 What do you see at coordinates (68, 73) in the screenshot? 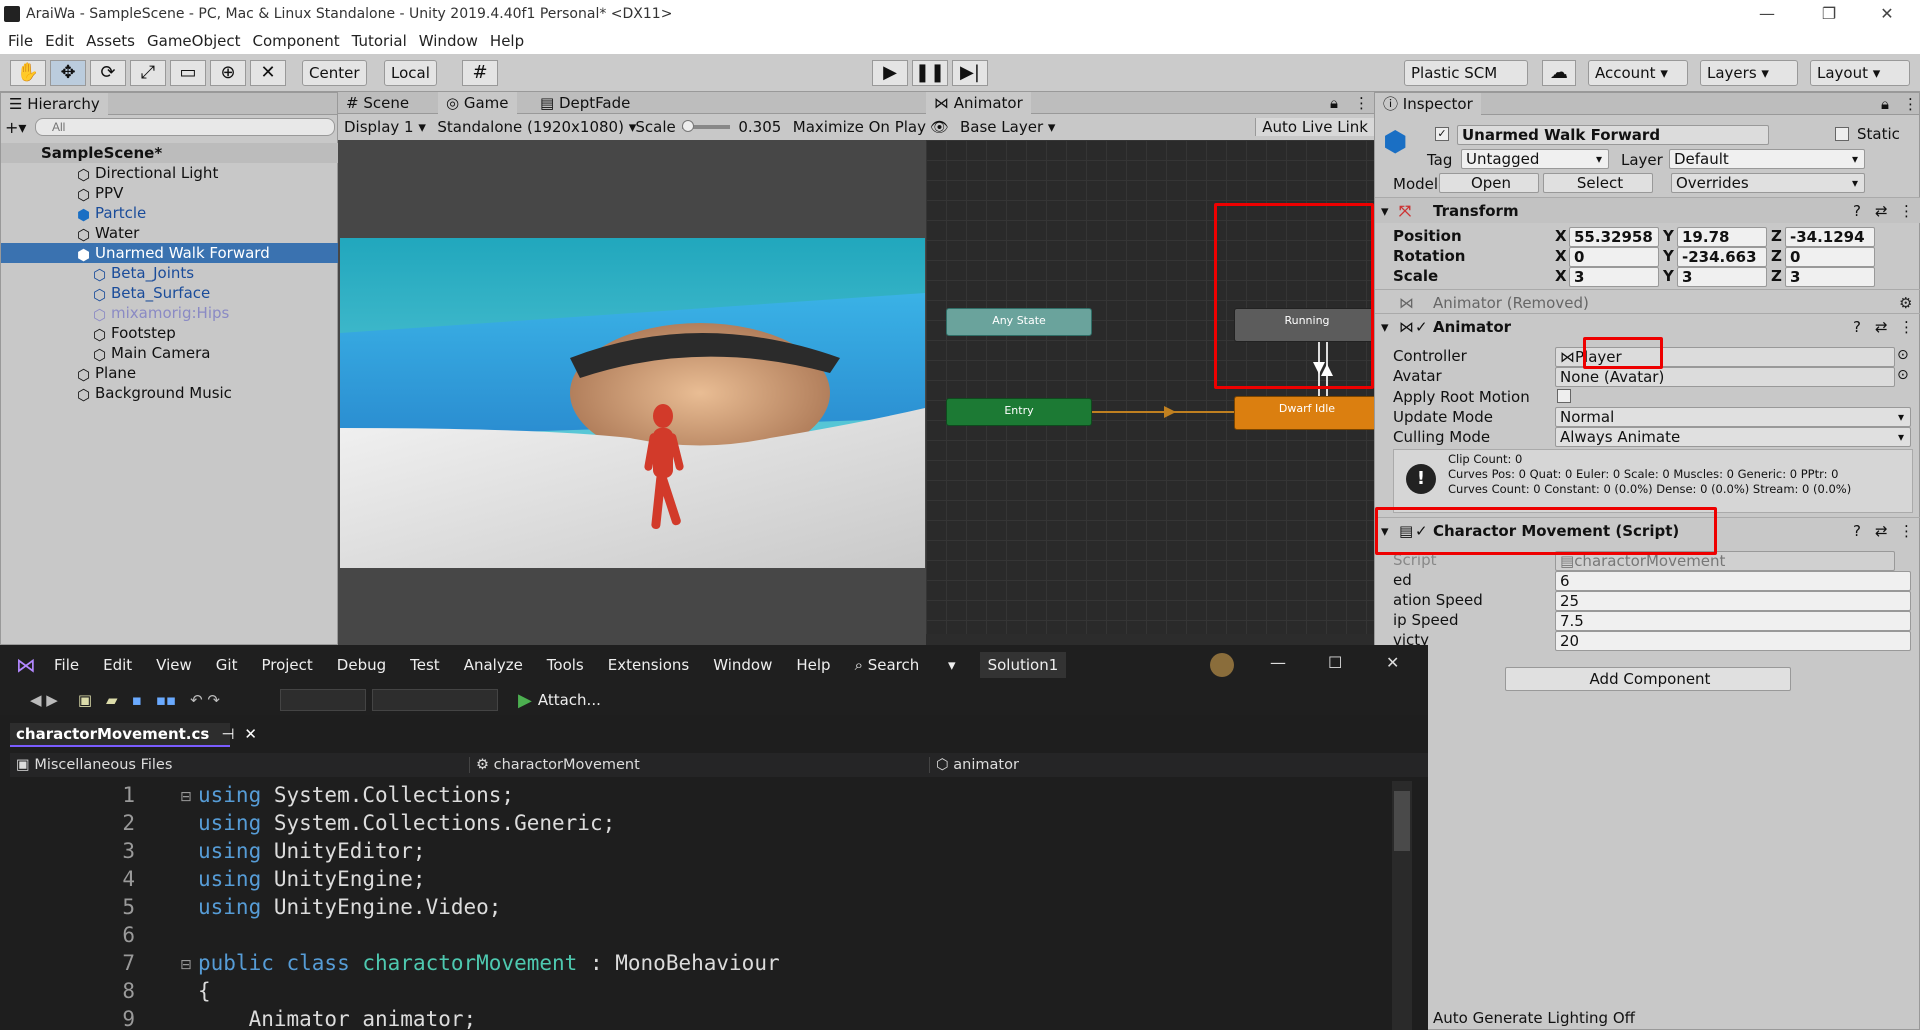
I see `move-tool-icon: ✥` at bounding box center [68, 73].